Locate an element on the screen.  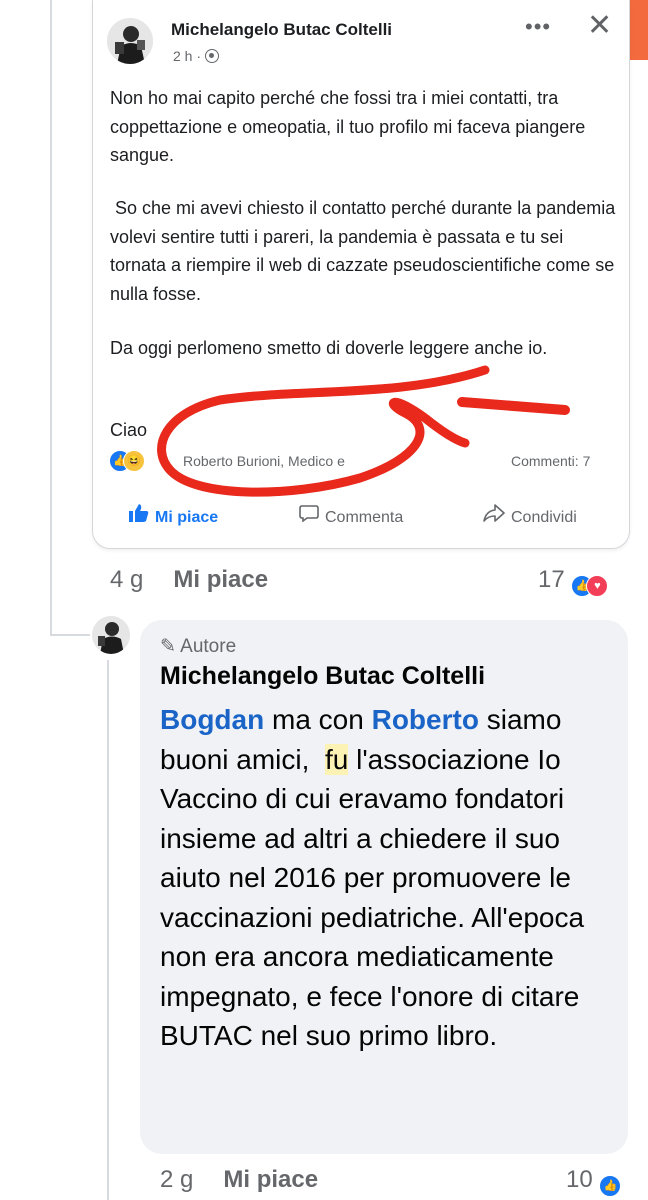
comment-author: Michelangelo Butac Coltelli is located at coordinates (322, 676).